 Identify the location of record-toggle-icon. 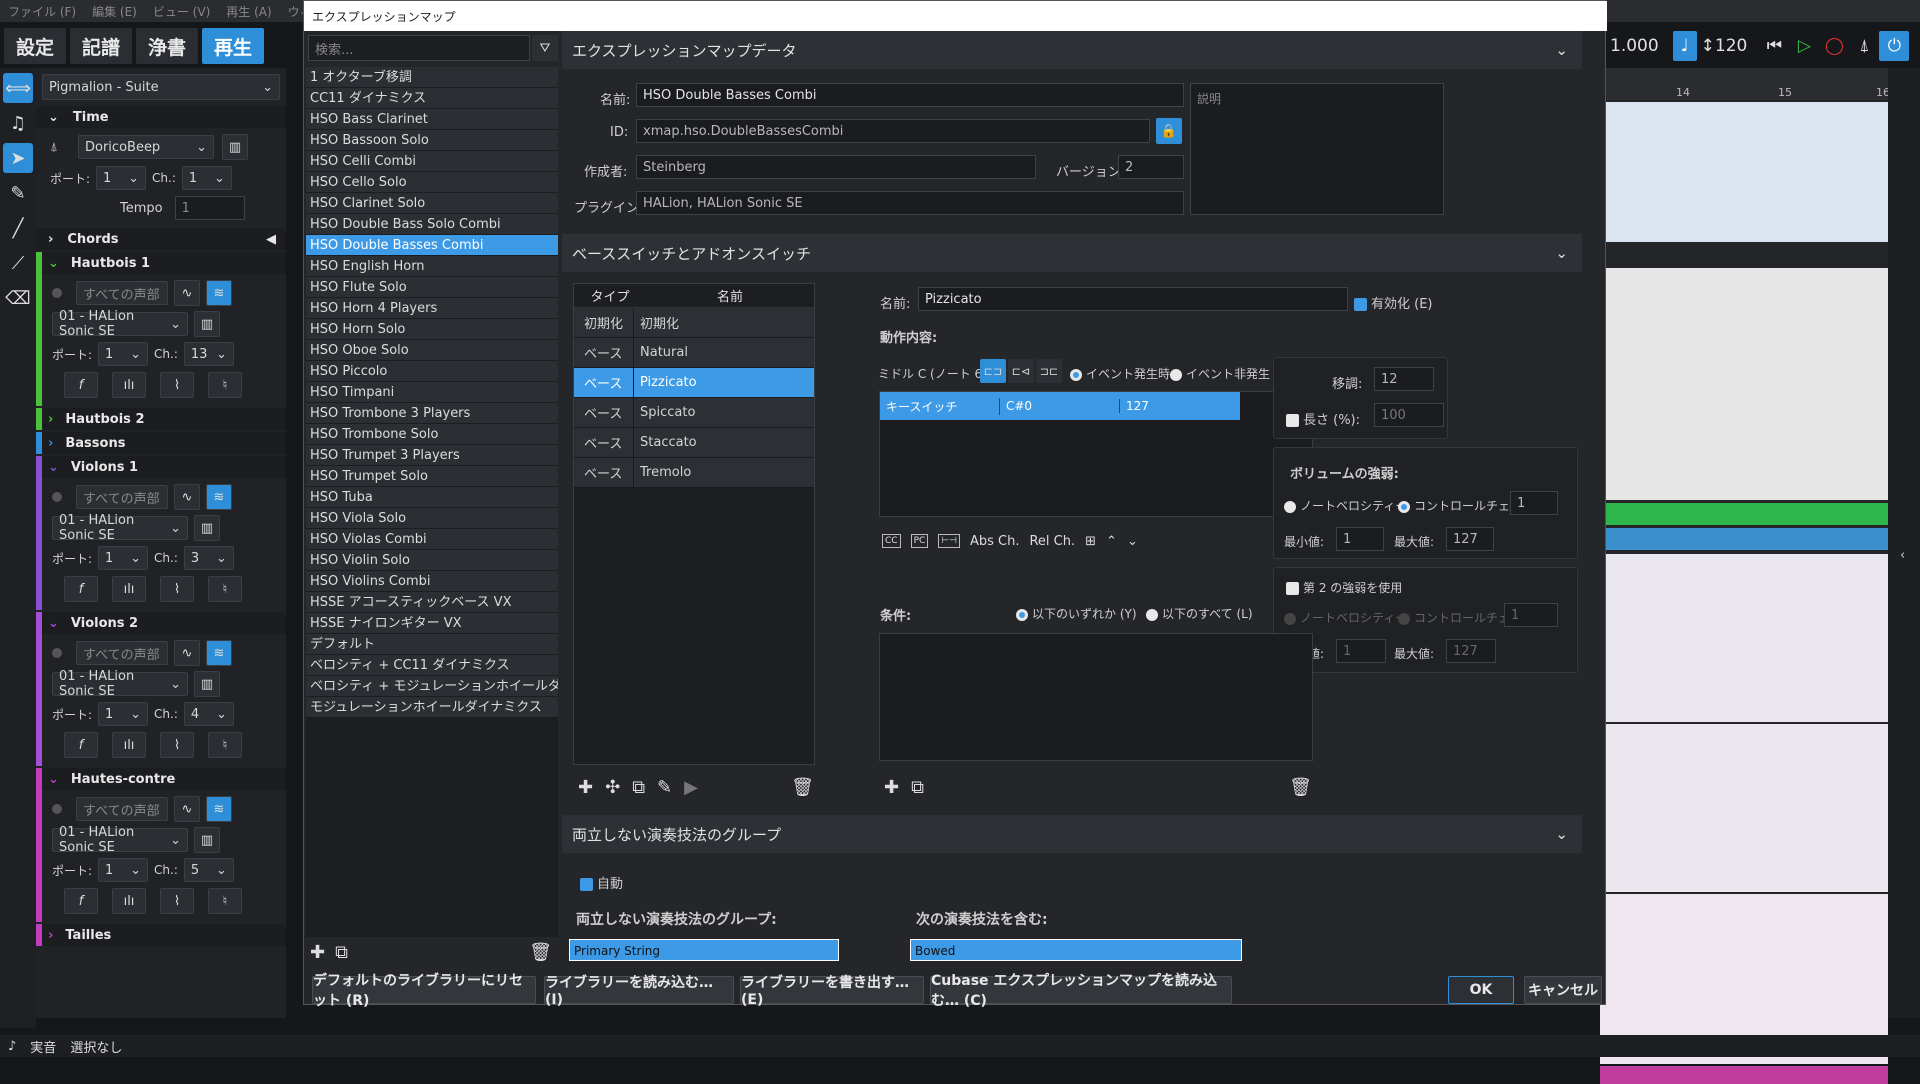
(57, 809).